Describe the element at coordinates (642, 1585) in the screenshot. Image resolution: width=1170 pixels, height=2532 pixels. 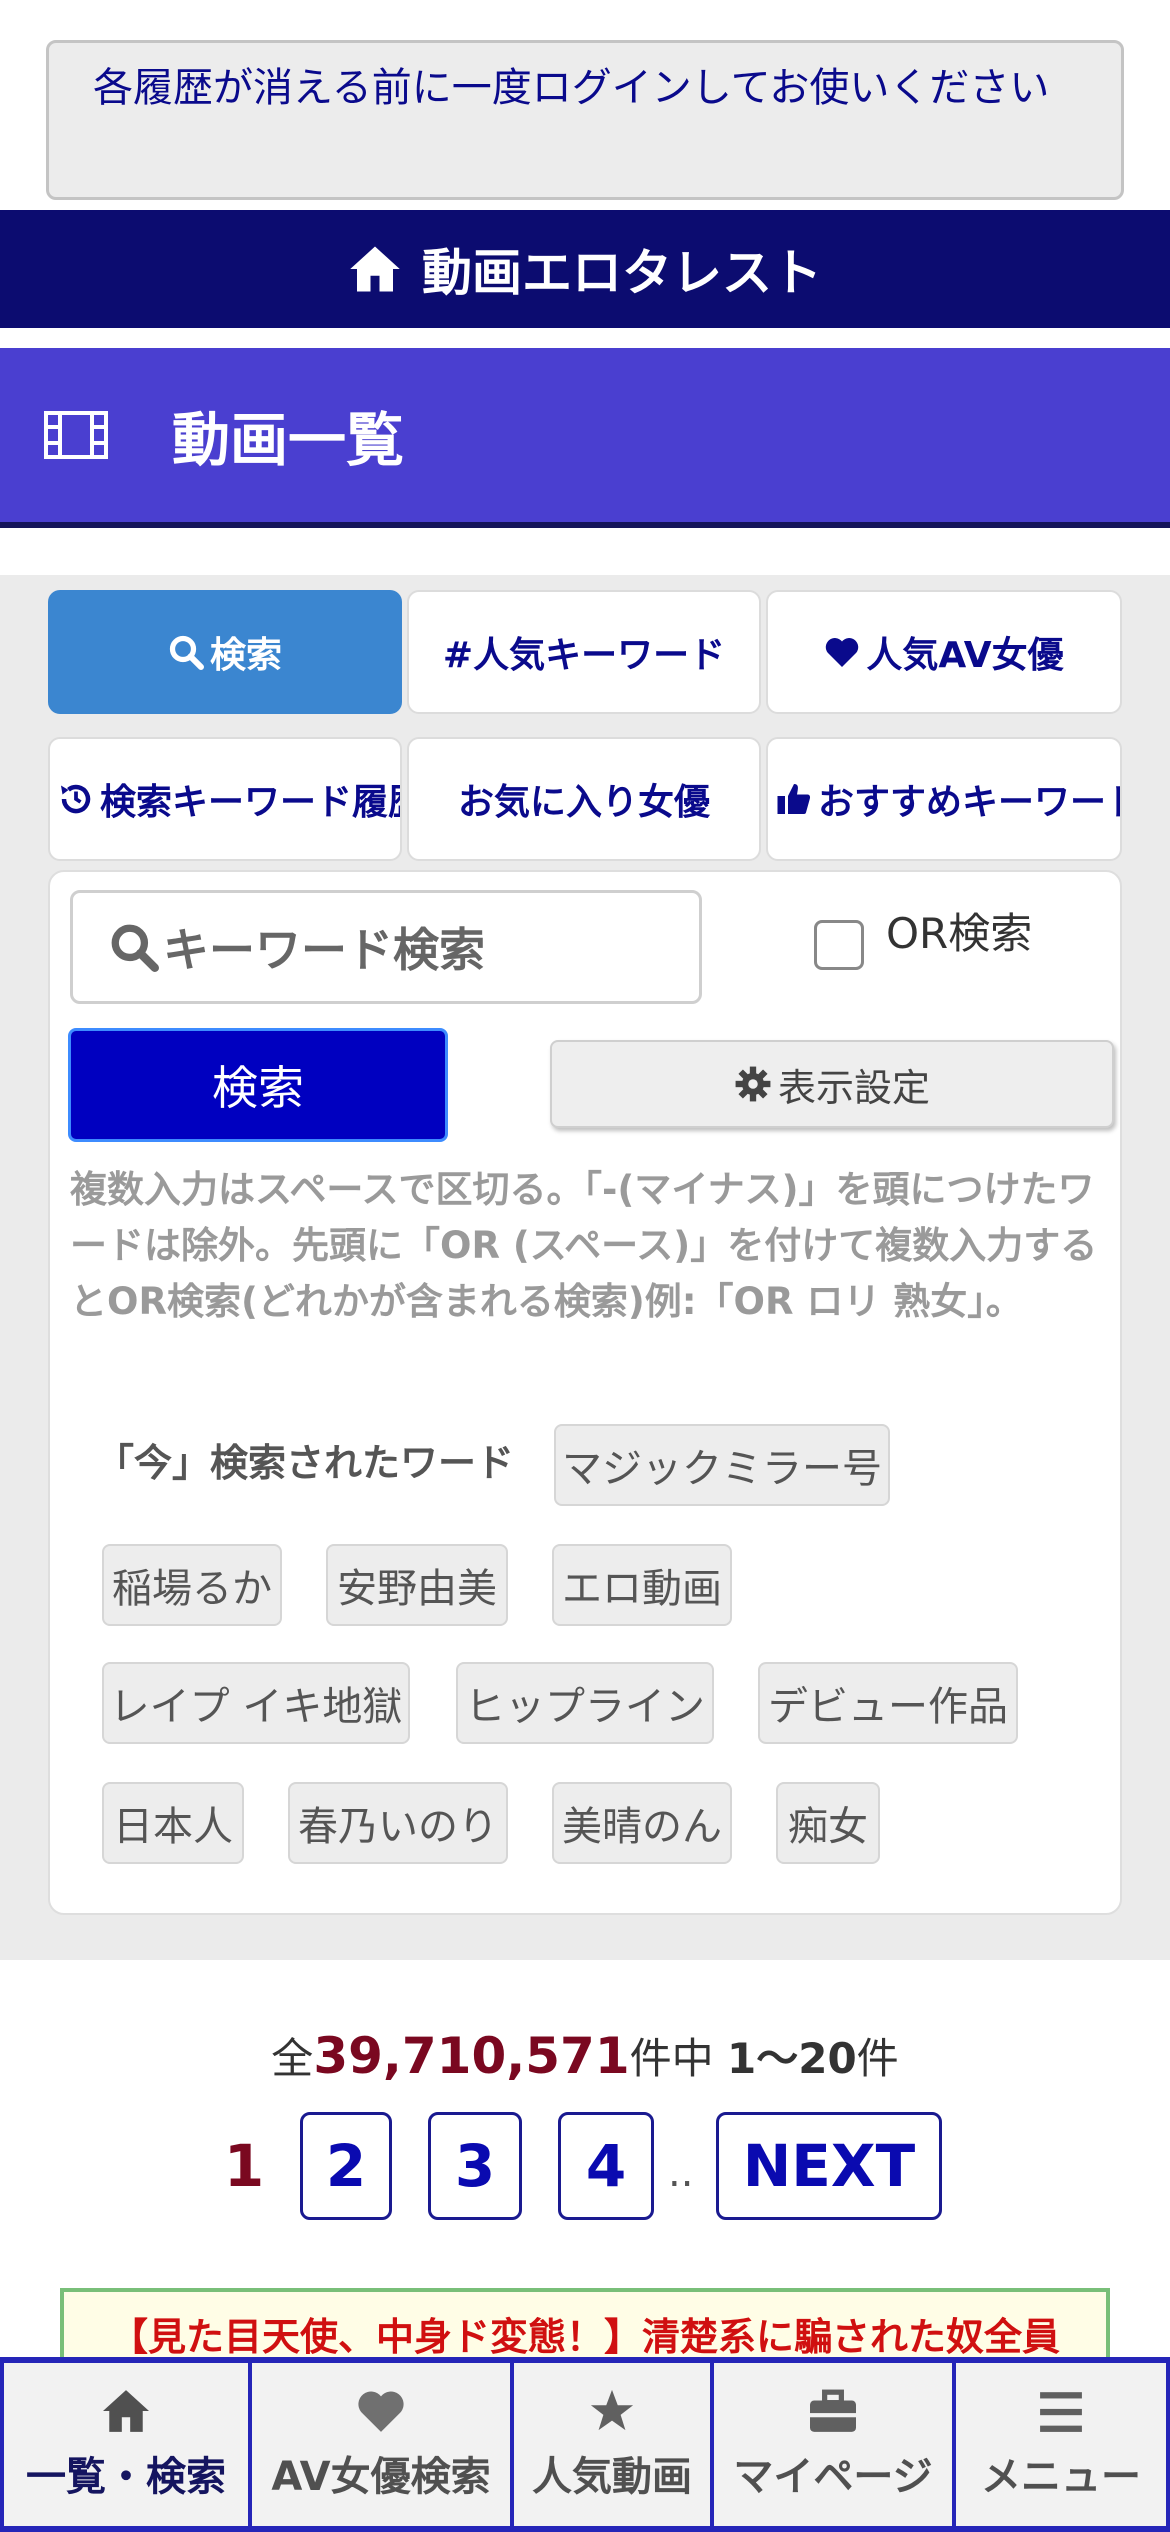
I see `trending-word: エロ動画` at that location.